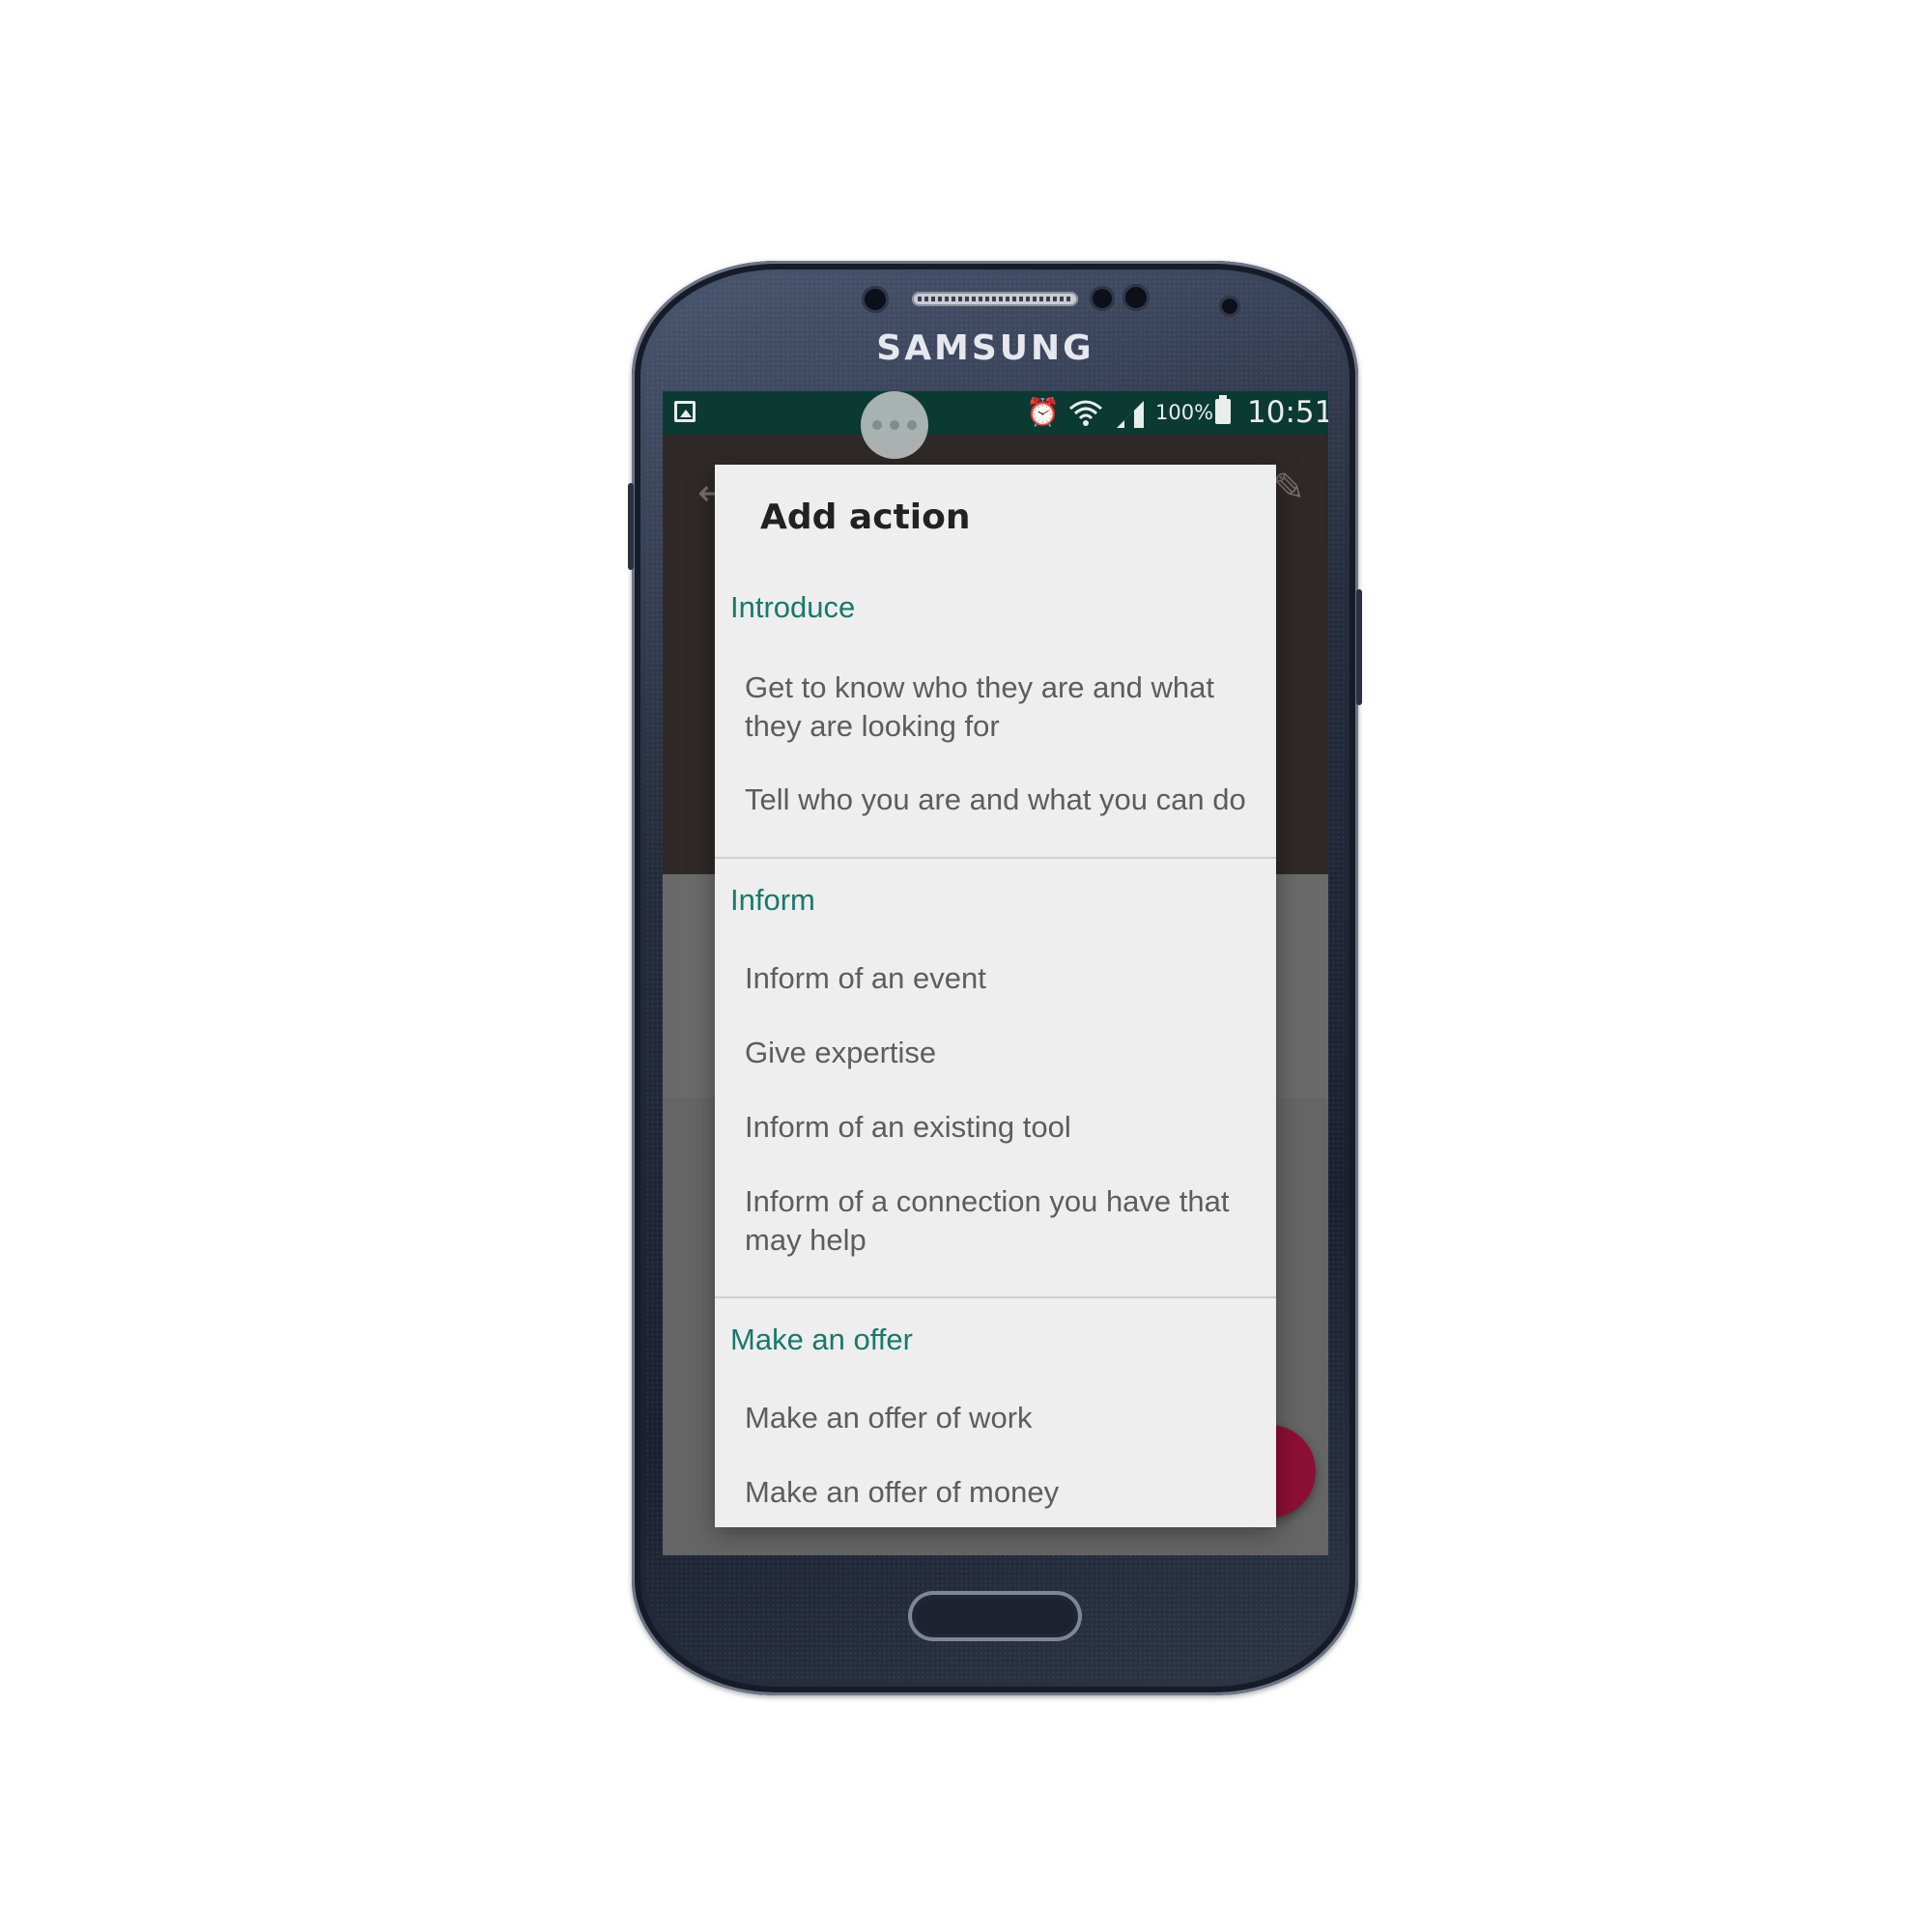 The width and height of the screenshot is (1932, 1932). Describe the element at coordinates (685, 411) in the screenshot. I see `gallery-icon` at that location.